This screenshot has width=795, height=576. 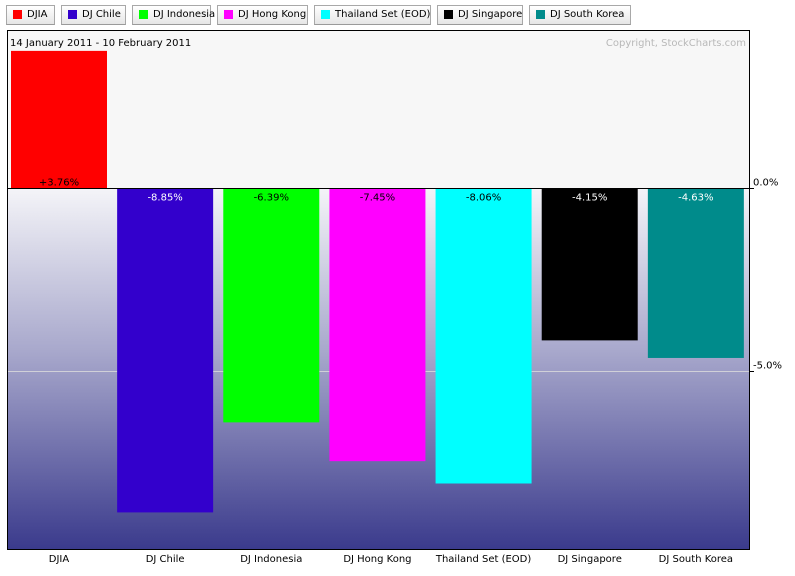 I want to click on bar-value-label: -7.45%, so click(x=377, y=198).